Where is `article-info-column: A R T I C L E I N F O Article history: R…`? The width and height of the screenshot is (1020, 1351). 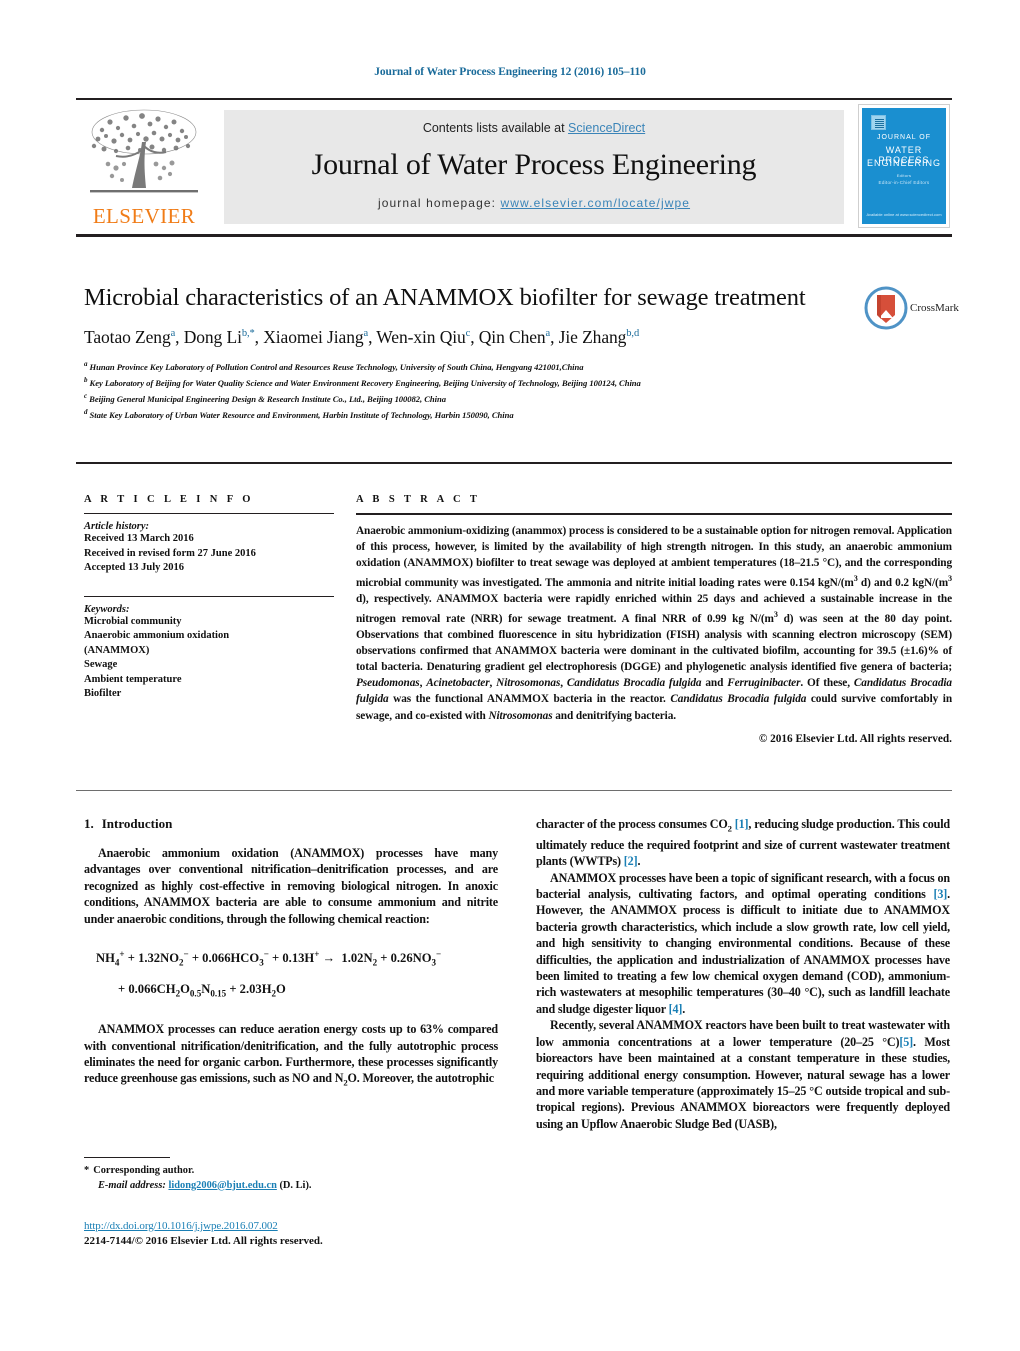 article-info-column: A R T I C L E I N F O Article history: R… is located at coordinates (209, 598).